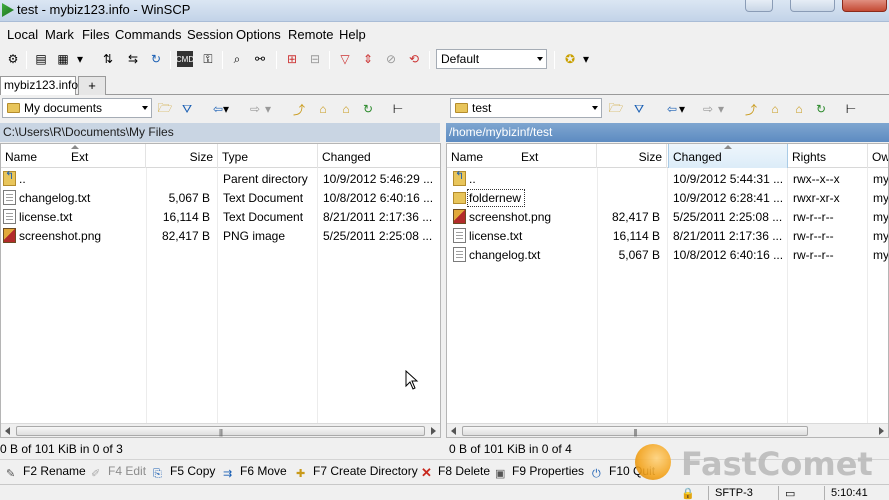 This screenshot has width=889, height=500. What do you see at coordinates (9, 177) in the screenshot?
I see `parent-directory-icon` at bounding box center [9, 177].